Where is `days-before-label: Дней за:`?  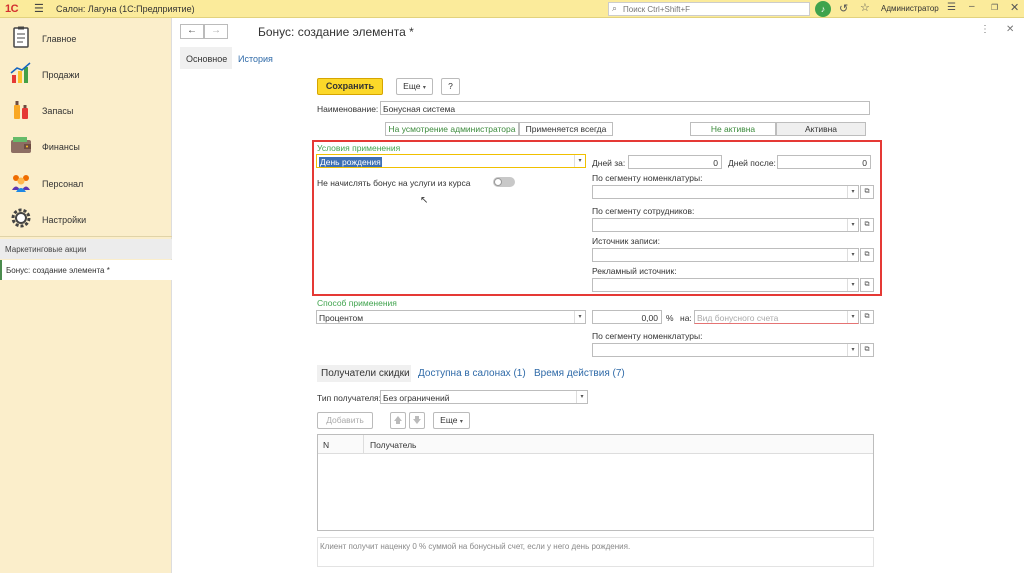
days-before-label: Дней за: is located at coordinates (609, 163).